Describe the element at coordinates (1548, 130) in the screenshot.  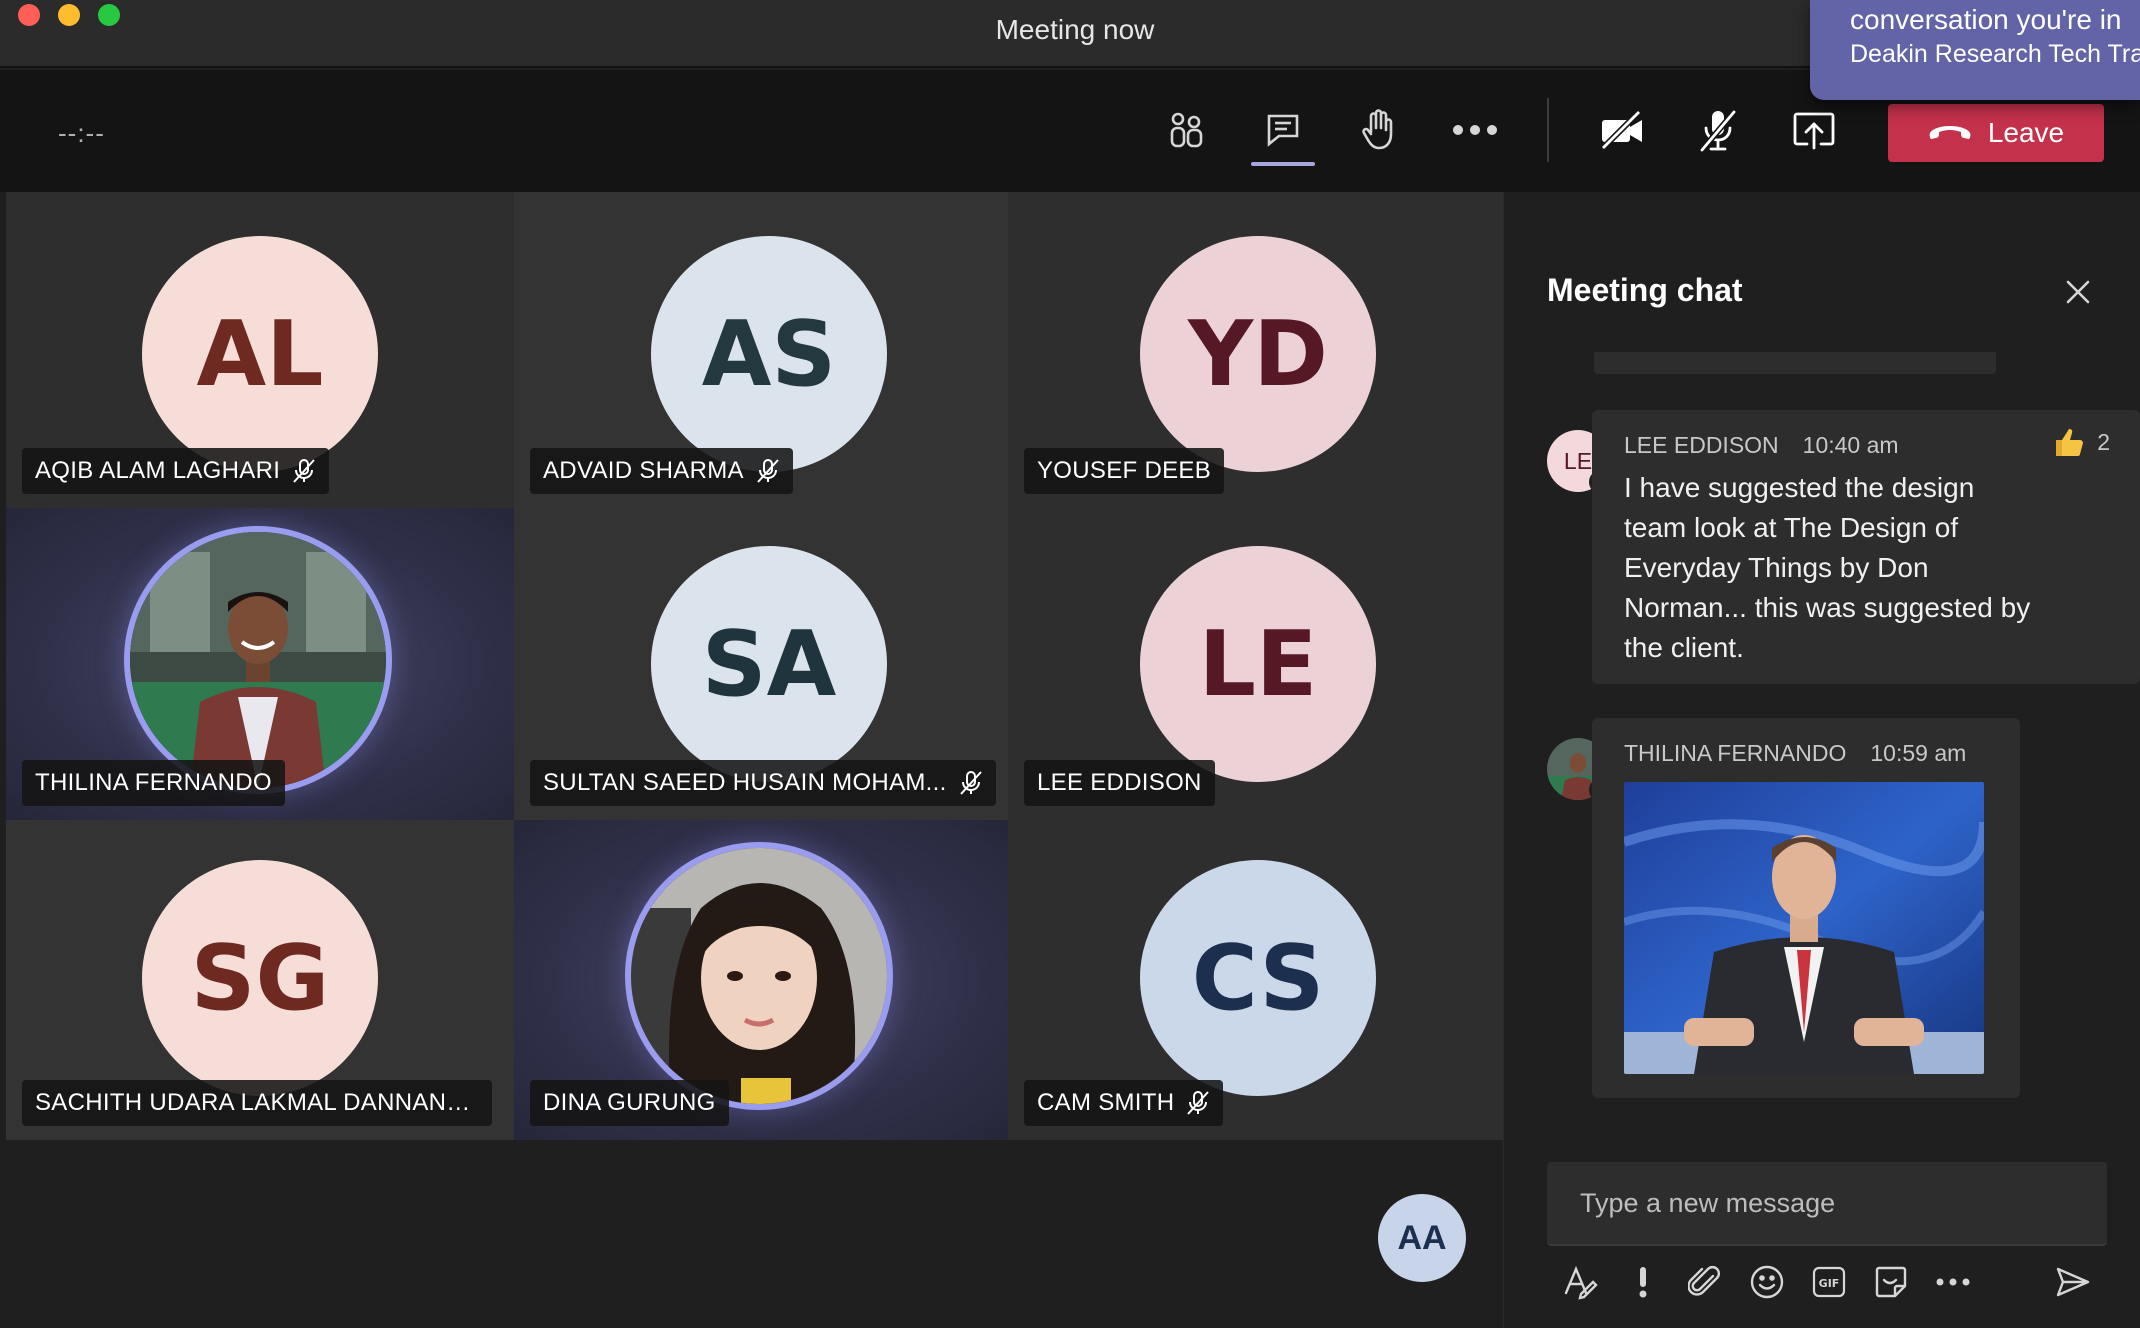
I see `toolbar-divider` at that location.